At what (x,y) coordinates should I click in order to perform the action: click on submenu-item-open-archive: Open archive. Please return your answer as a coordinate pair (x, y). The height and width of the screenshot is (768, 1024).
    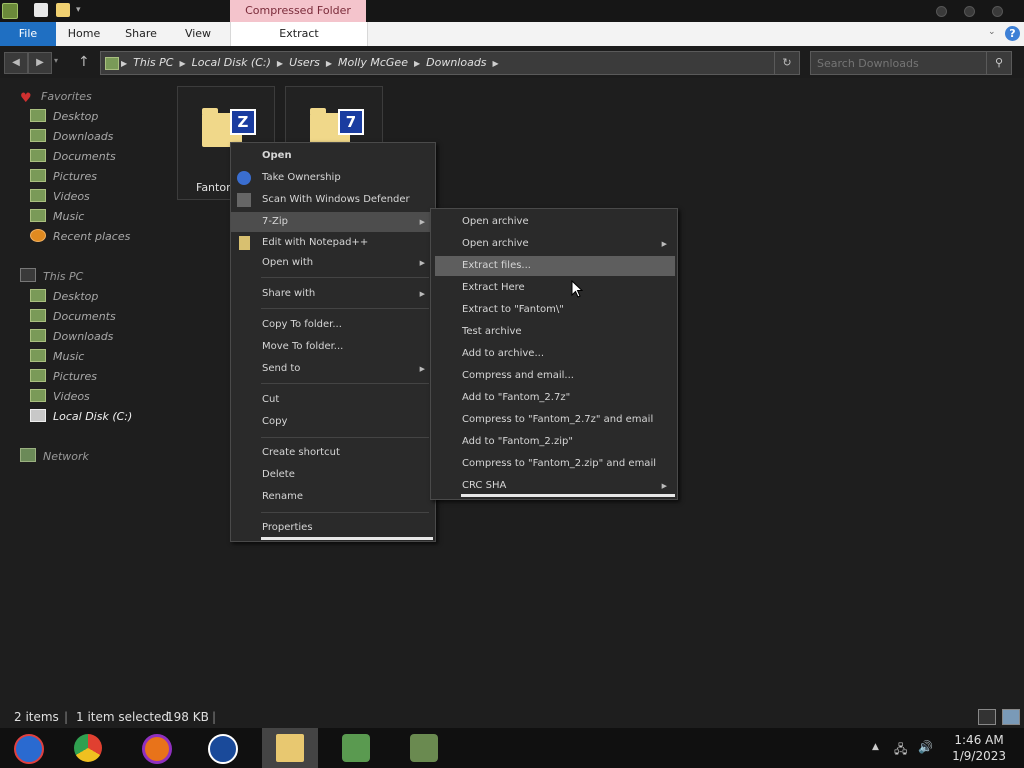
    Looking at the image, I should click on (554, 222).